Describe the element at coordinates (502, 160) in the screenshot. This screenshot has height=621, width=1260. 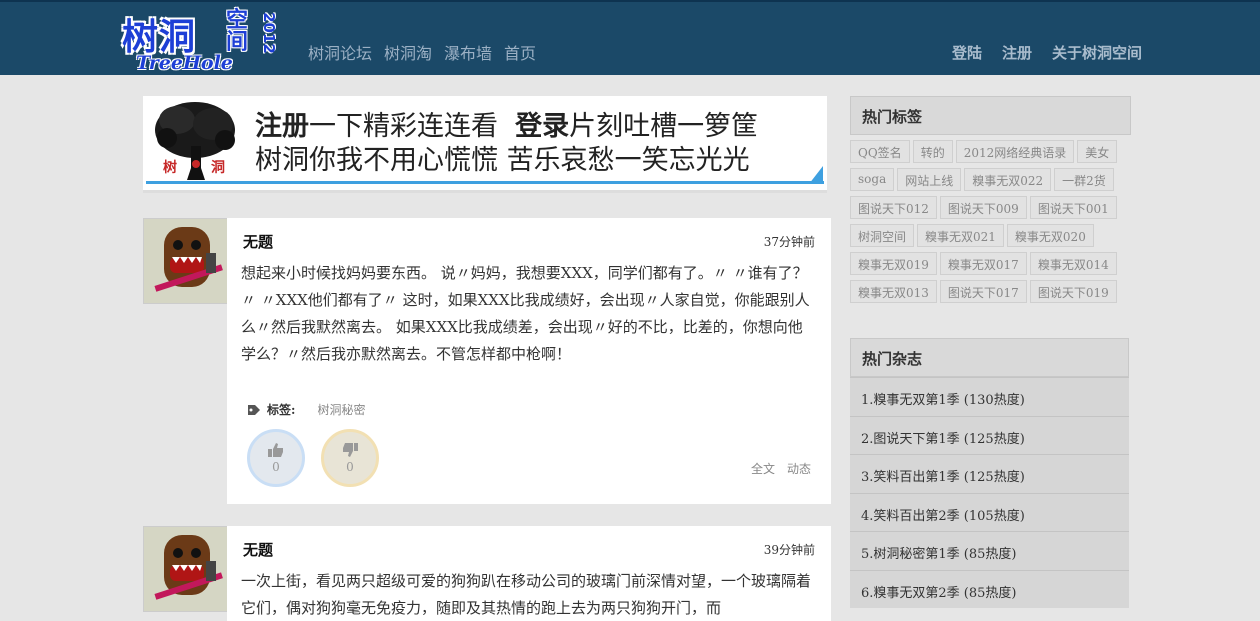
I see `banner-line-2: 树洞你我不用心慌慌 苦乐哀愁一笑忘光光` at that location.